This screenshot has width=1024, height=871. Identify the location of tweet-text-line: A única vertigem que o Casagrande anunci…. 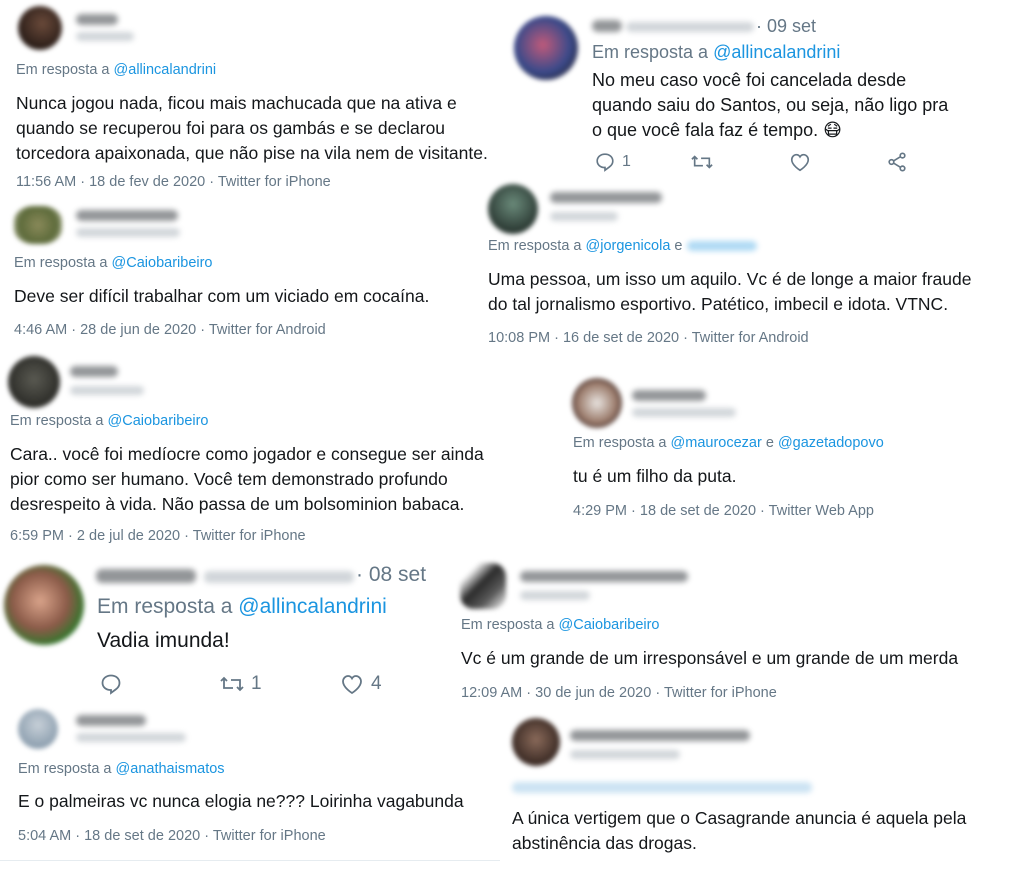
(739, 818).